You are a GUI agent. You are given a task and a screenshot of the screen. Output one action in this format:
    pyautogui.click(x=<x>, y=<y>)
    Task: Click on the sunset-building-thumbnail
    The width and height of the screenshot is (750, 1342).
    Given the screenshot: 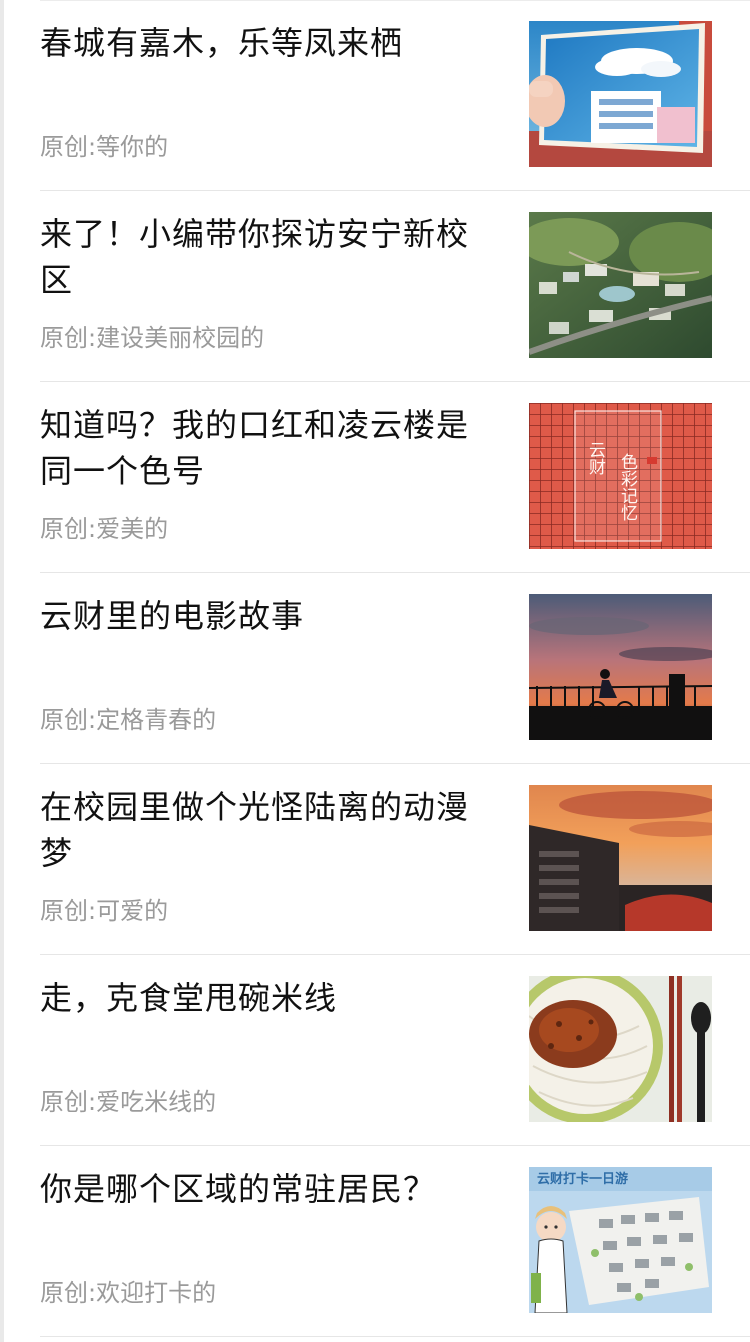 What is the action you would take?
    pyautogui.click(x=620, y=858)
    